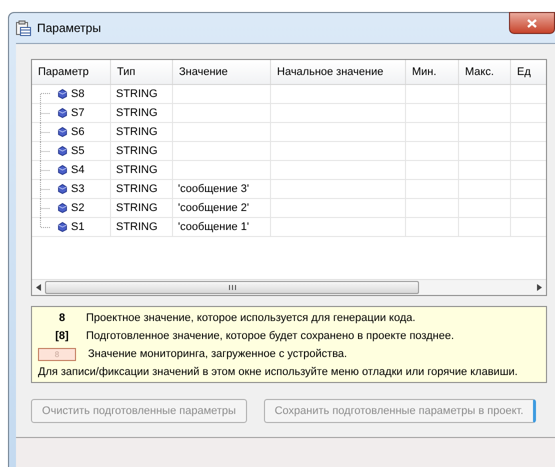 This screenshot has height=467, width=555. I want to click on value-cell: 'сообщение 2', so click(213, 208).